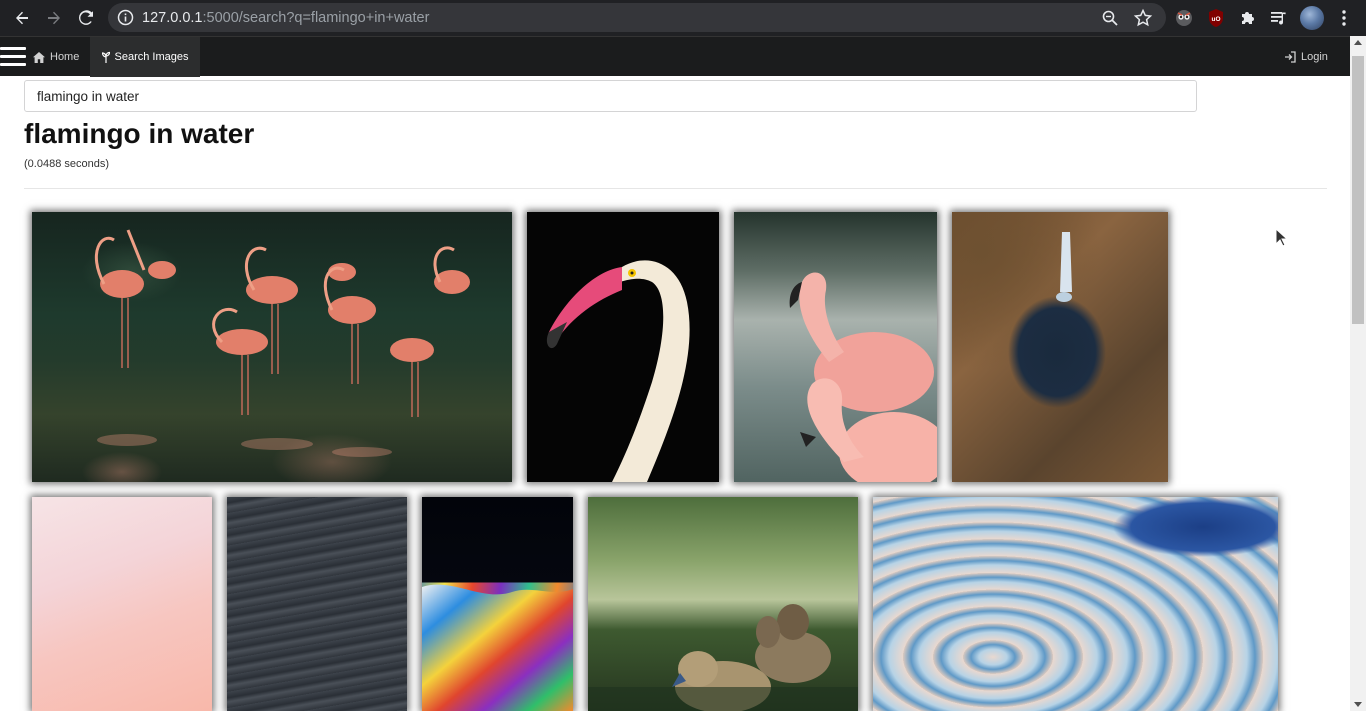 The height and width of the screenshot is (711, 1366). What do you see at coordinates (1110, 18) in the screenshot?
I see `zoom-icon` at bounding box center [1110, 18].